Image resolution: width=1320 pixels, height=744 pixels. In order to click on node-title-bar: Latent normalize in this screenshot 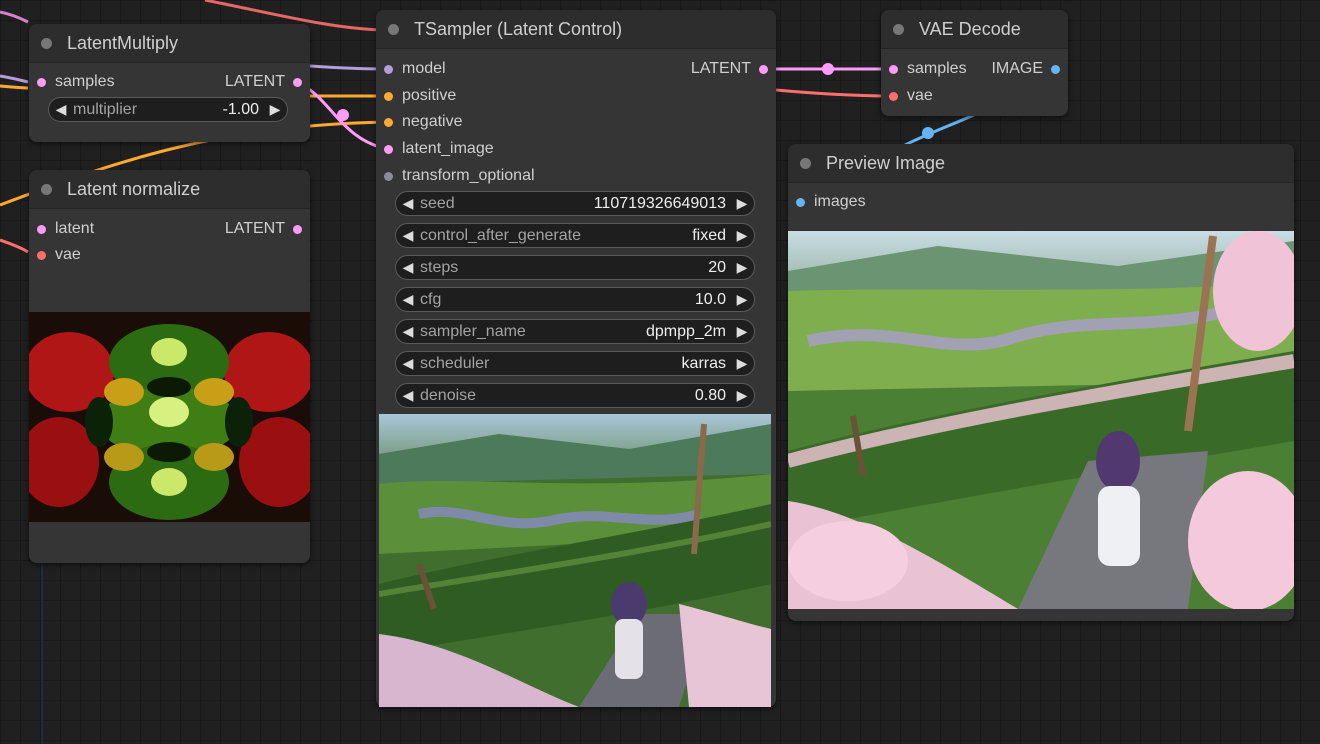, I will do `click(169, 189)`.